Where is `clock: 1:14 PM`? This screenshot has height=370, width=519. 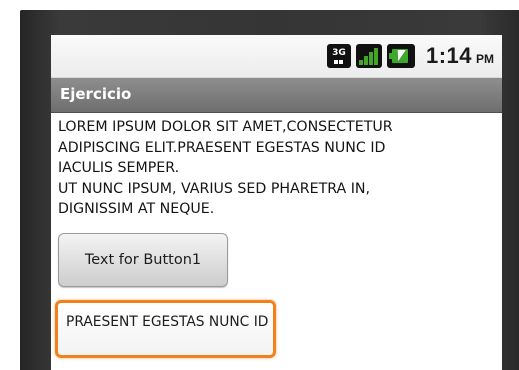
clock: 1:14 PM is located at coordinates (460, 56).